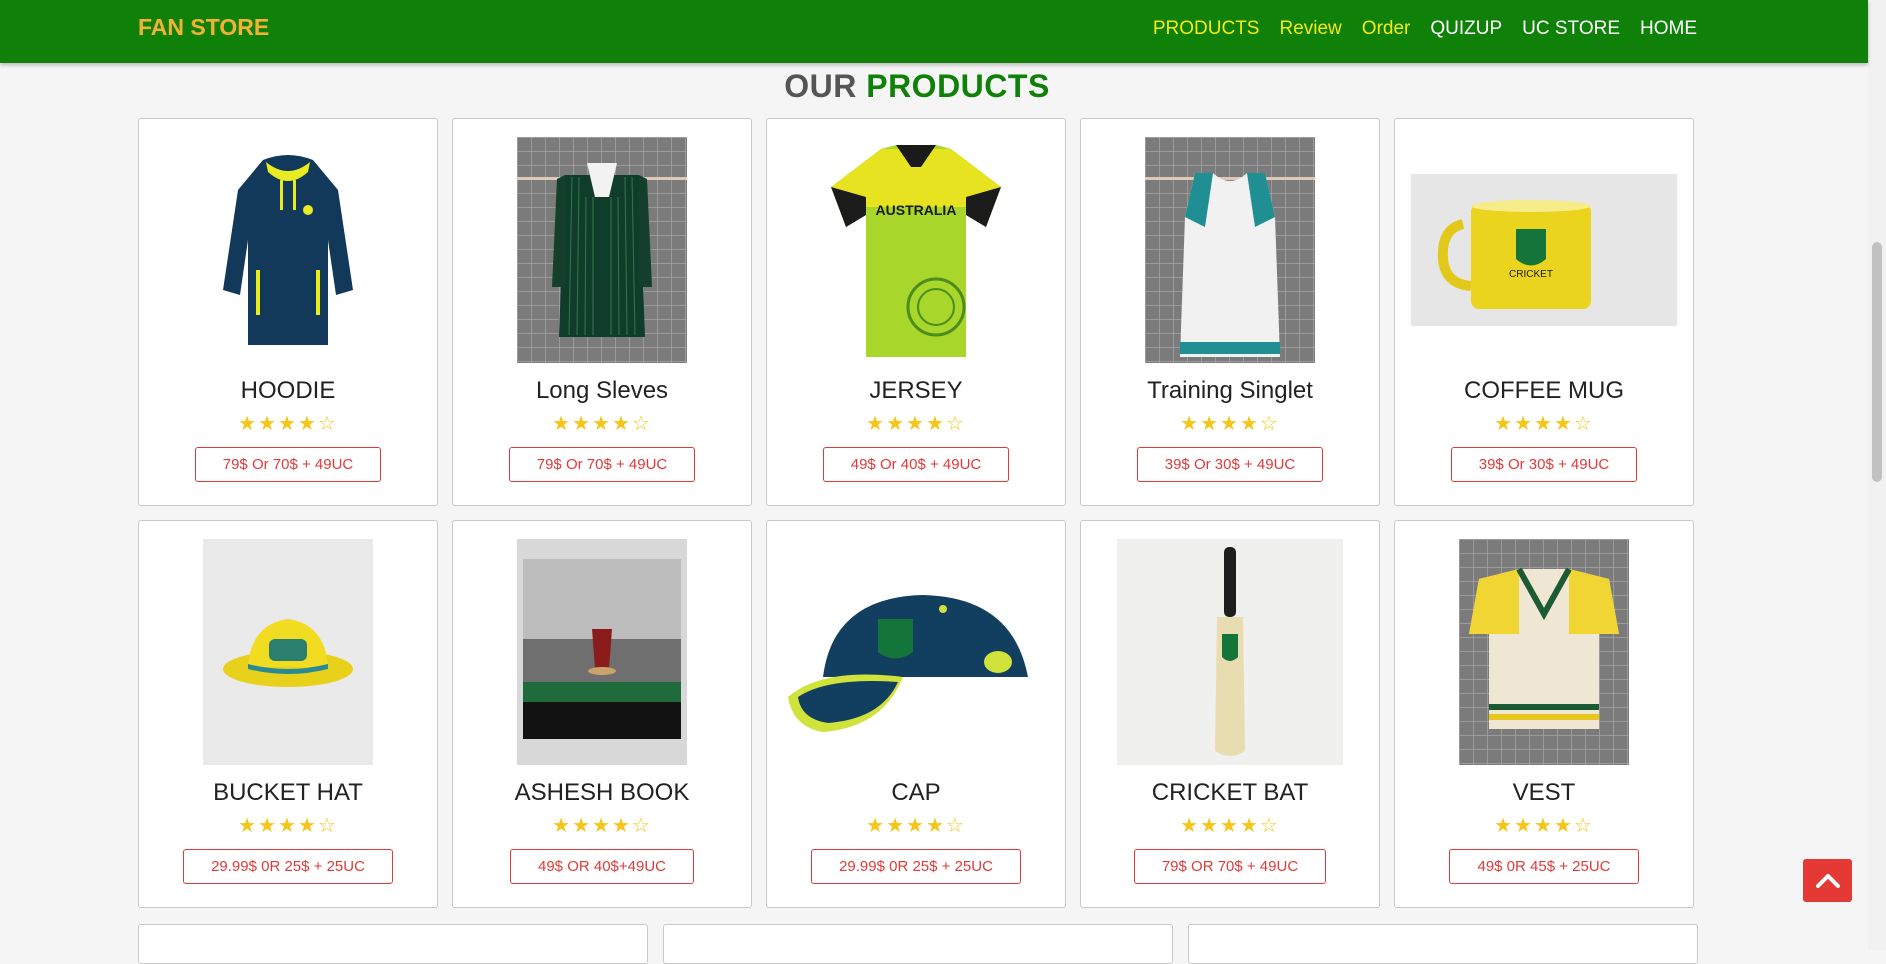  I want to click on product-card-long-sleves: Long Sleves ★★★★☆ 79$ Or 70$ + 49UC, so click(602, 312).